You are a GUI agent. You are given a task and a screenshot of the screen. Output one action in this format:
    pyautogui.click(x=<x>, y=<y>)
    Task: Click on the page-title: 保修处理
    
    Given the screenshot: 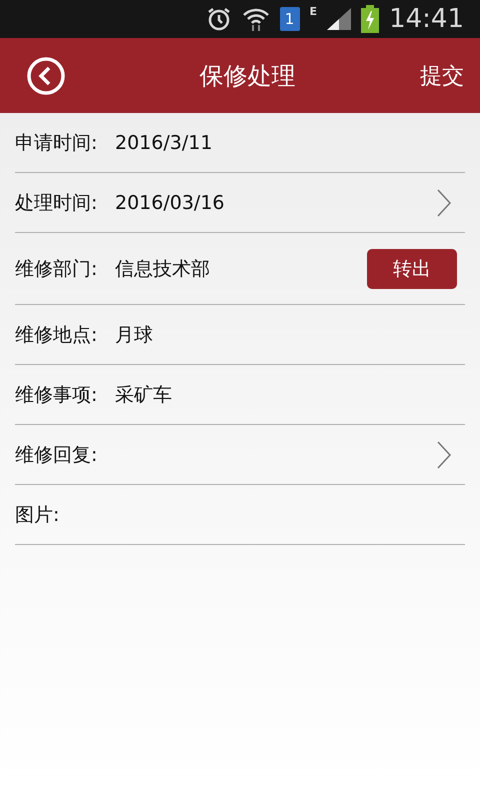 What is the action you would take?
    pyautogui.click(x=248, y=76)
    